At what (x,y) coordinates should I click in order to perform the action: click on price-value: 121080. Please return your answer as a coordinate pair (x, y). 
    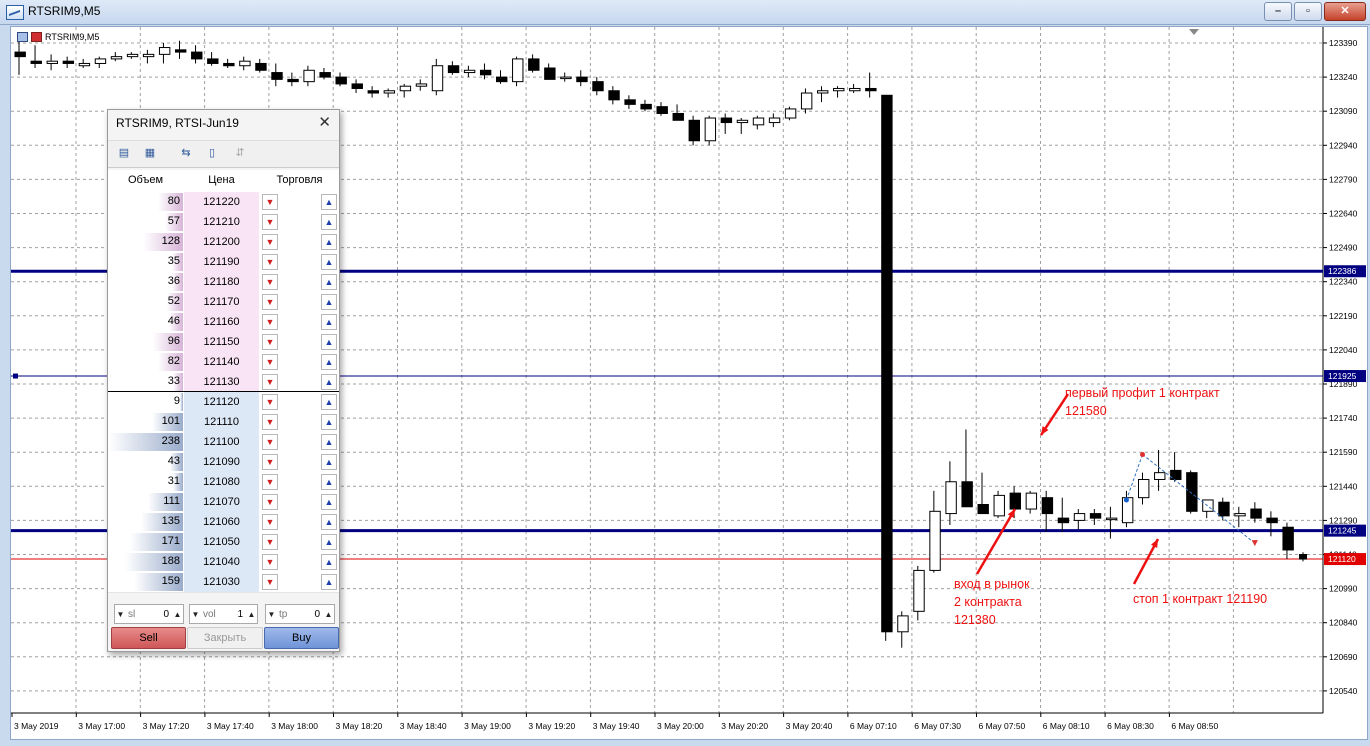
    Looking at the image, I should click on (221, 482).